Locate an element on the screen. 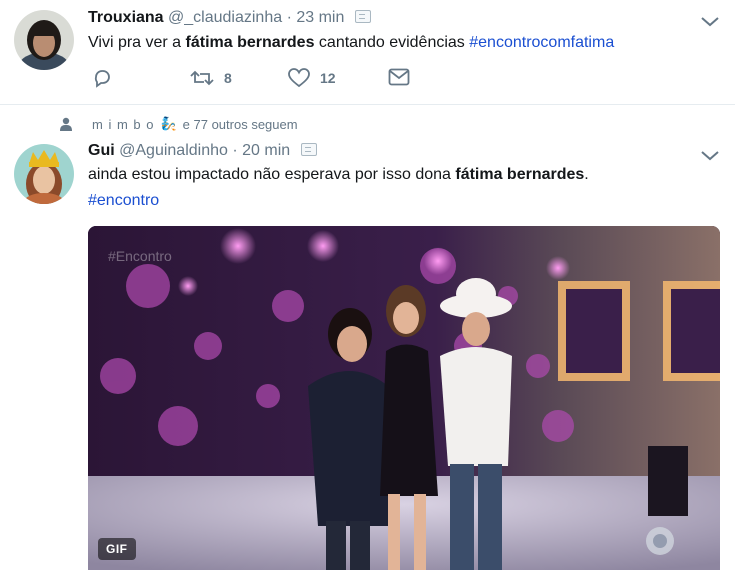  message-button is located at coordinates (399, 77).